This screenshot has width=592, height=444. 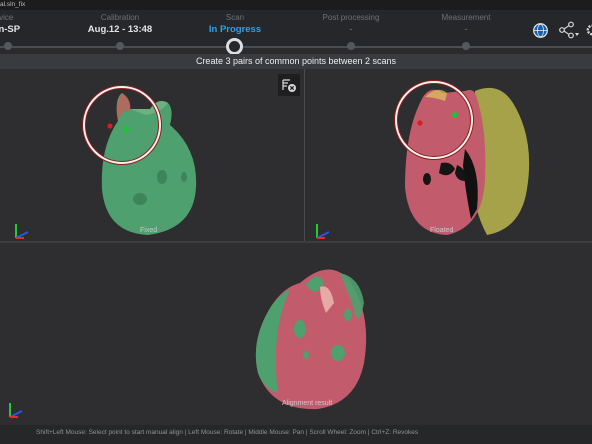 I want to click on step-scan-caption: Scan, so click(x=235, y=17).